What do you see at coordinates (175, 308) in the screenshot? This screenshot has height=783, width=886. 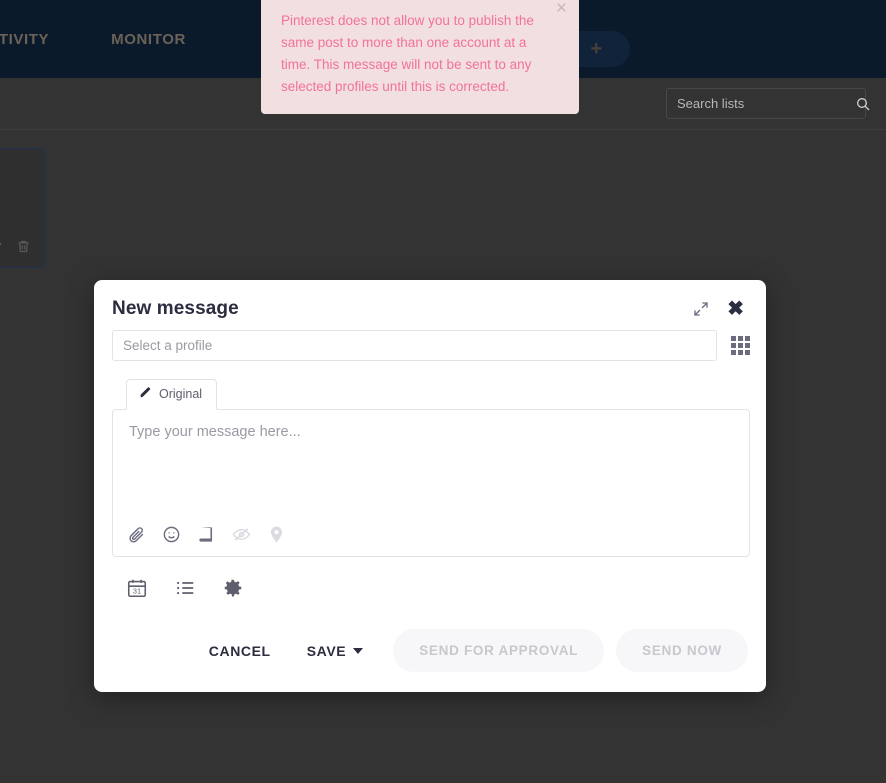 I see `page-title: New message` at bounding box center [175, 308].